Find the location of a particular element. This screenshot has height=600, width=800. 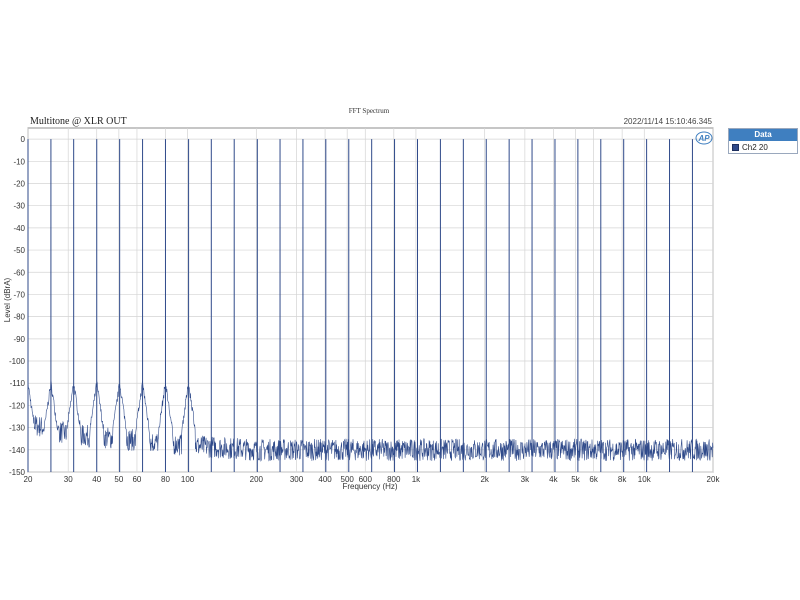

x-tick-label: 6k is located at coordinates (593, 479).